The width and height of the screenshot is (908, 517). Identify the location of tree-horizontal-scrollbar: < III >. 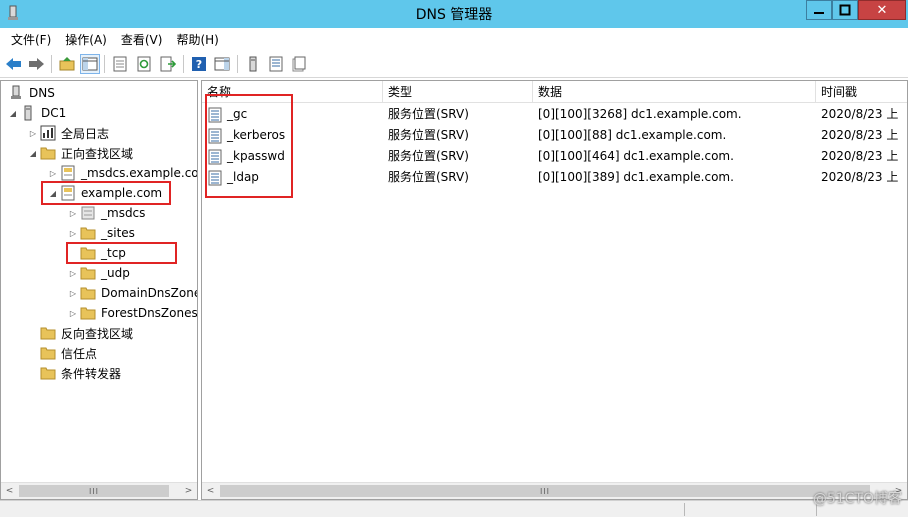
(99, 490).